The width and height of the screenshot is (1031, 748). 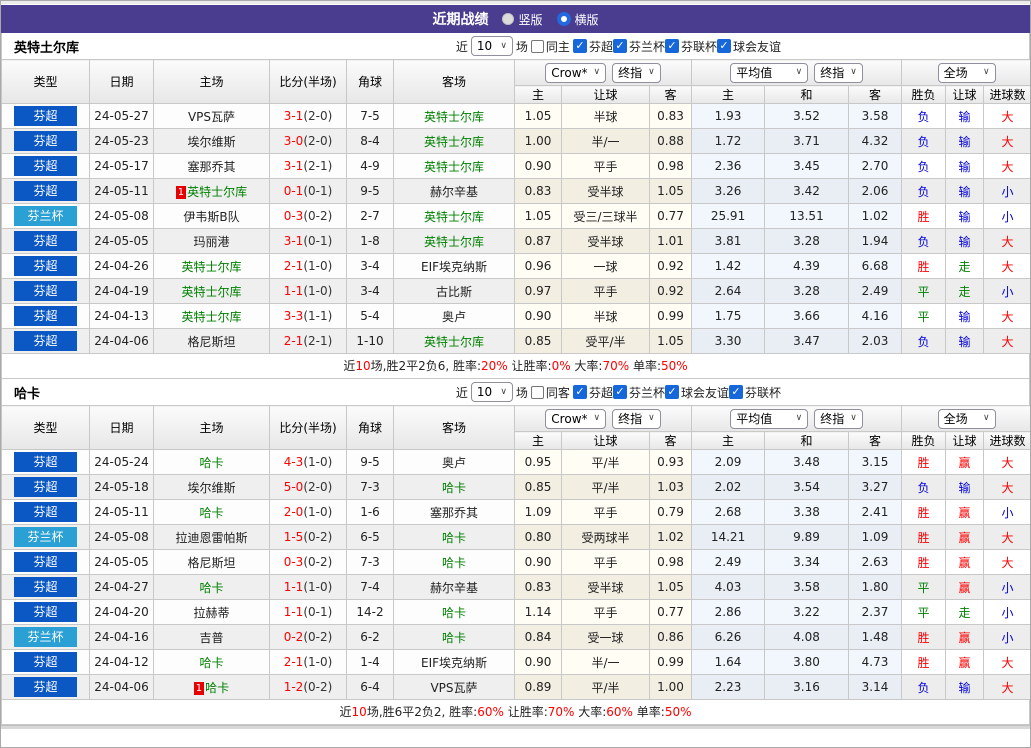 What do you see at coordinates (294, 512) in the screenshot?
I see `full-score: 2-0` at bounding box center [294, 512].